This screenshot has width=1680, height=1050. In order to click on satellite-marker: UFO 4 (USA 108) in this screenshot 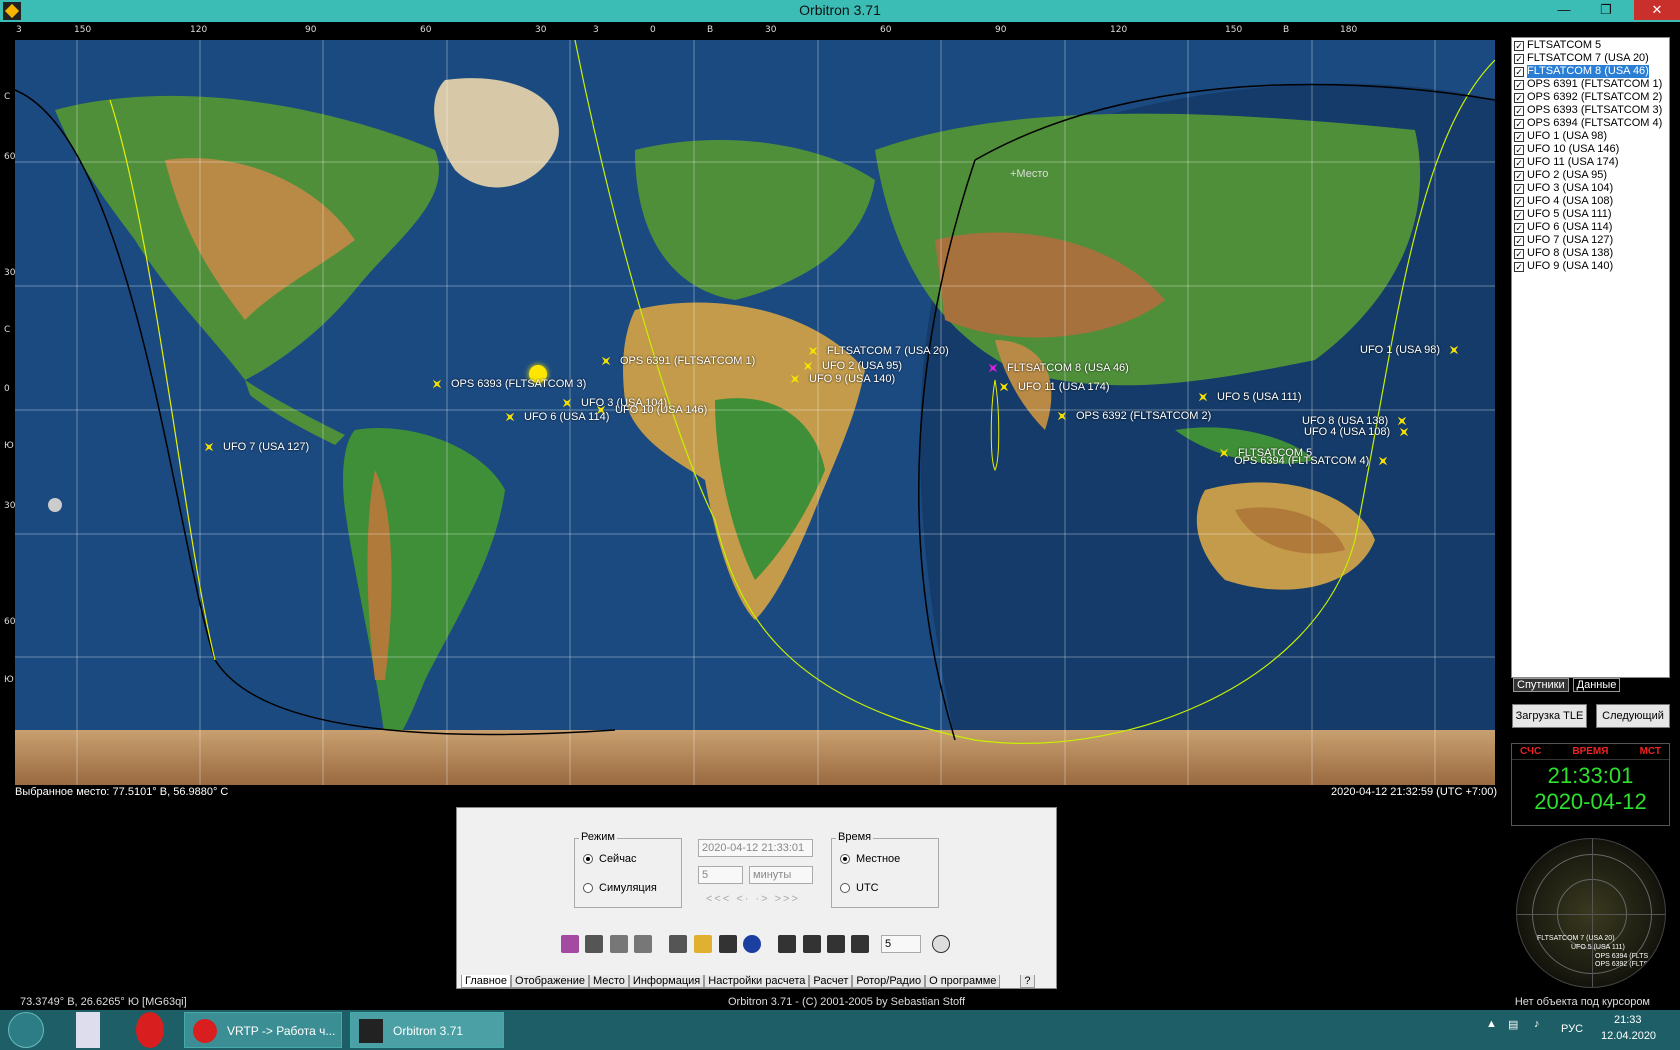, I will do `click(1361, 432)`.